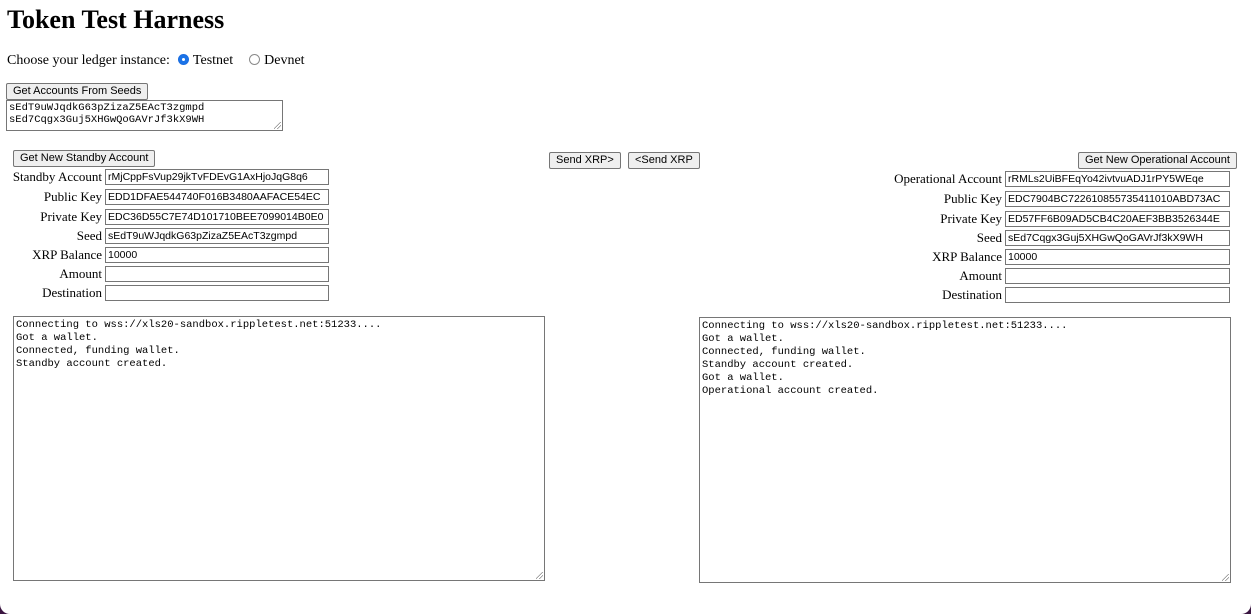  I want to click on operational-destination-label: Destination, so click(972, 294).